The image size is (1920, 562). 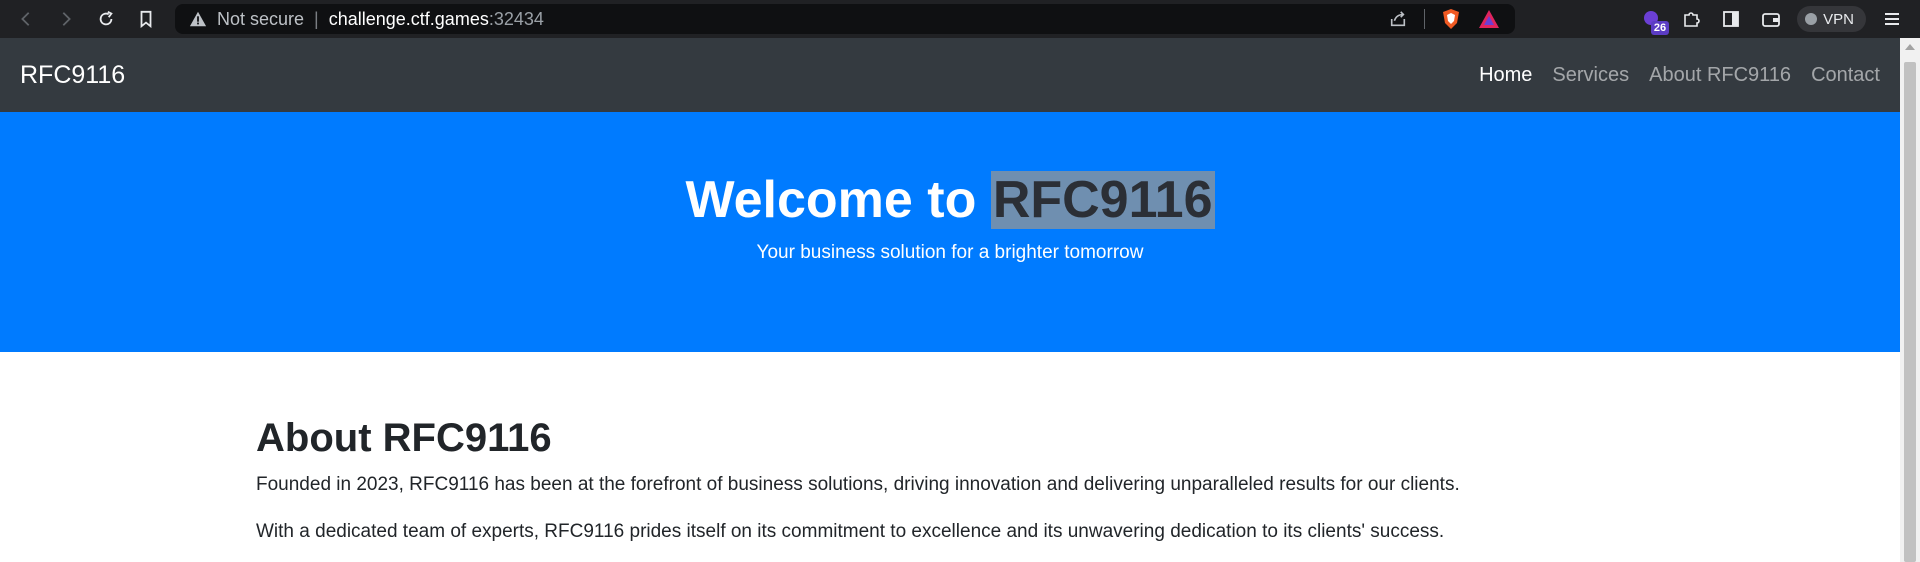 What do you see at coordinates (1102, 200) in the screenshot?
I see `hero-title-selected-text: RFC9116` at bounding box center [1102, 200].